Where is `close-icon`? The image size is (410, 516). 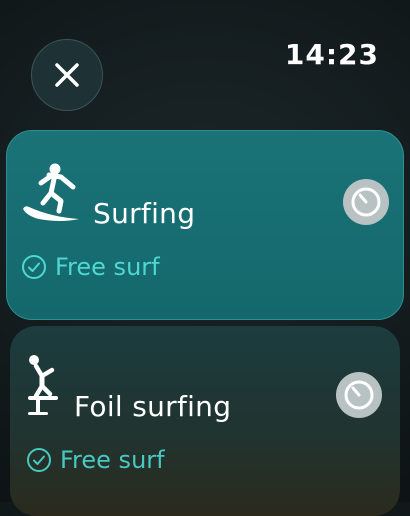 close-icon is located at coordinates (67, 75).